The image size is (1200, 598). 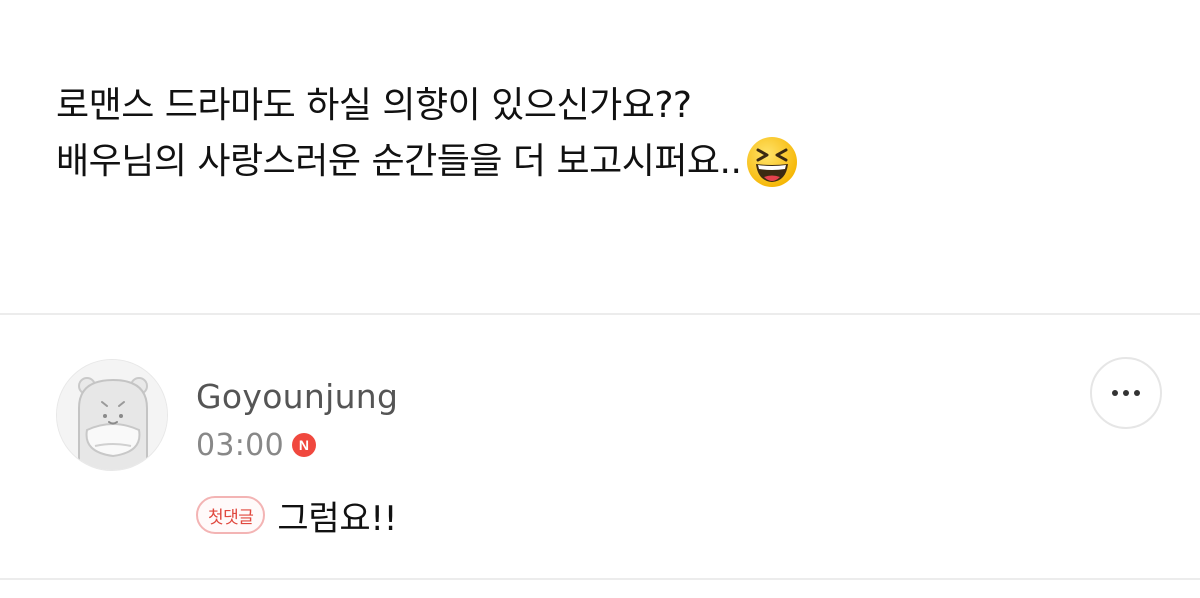 I want to click on more-options-button, so click(x=1126, y=393).